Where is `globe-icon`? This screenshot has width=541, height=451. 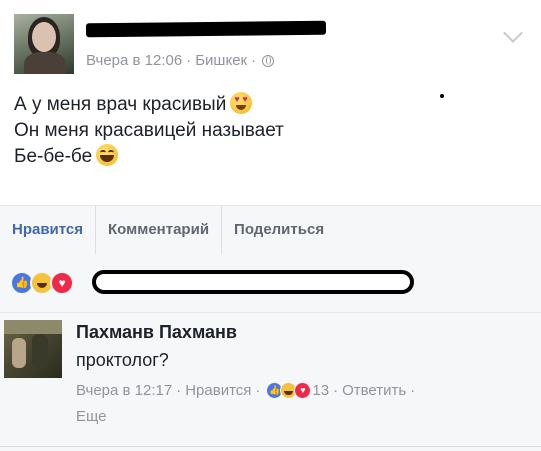 globe-icon is located at coordinates (268, 60).